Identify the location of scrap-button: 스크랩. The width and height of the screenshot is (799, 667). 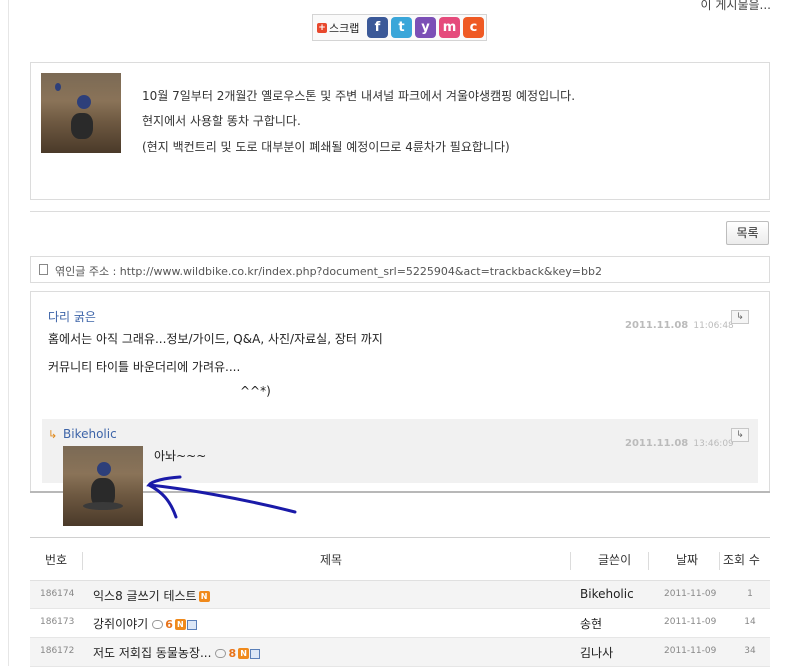
(344, 28).